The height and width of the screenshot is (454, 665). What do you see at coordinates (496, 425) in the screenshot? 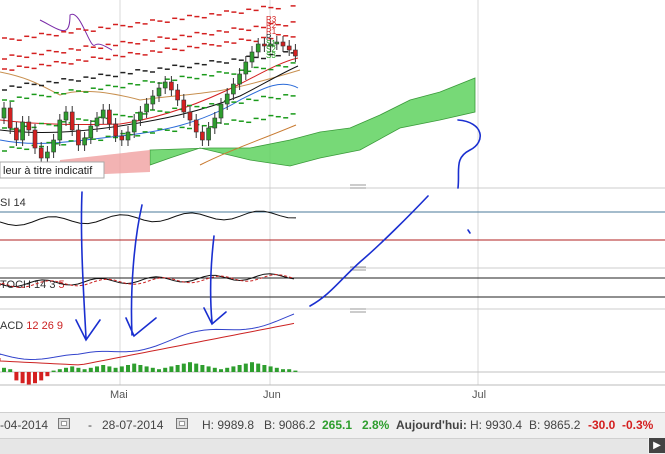
I see `today-high: H: 9930.4` at bounding box center [496, 425].